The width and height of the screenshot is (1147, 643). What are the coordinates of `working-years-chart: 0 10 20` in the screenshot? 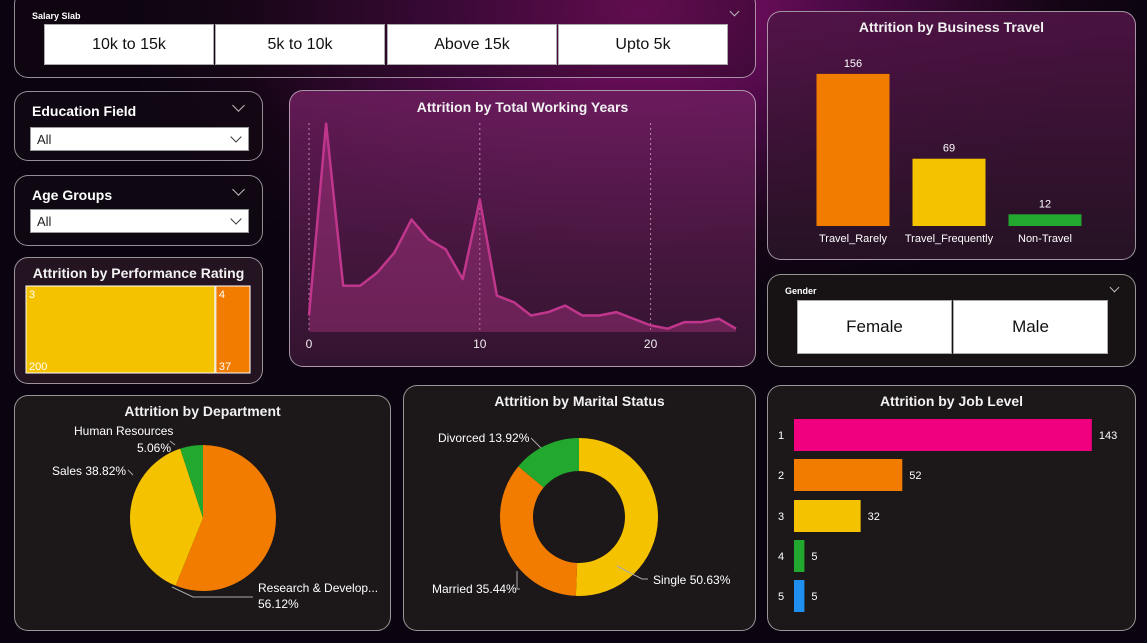 It's located at (521, 236).